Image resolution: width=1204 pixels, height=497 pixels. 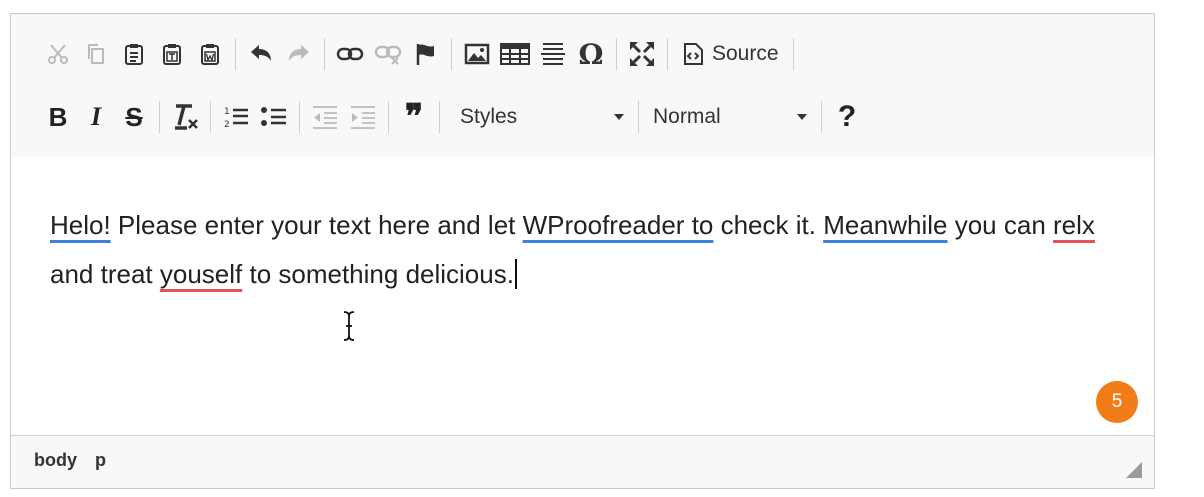 I want to click on quote-icon: ❞, so click(x=414, y=117).